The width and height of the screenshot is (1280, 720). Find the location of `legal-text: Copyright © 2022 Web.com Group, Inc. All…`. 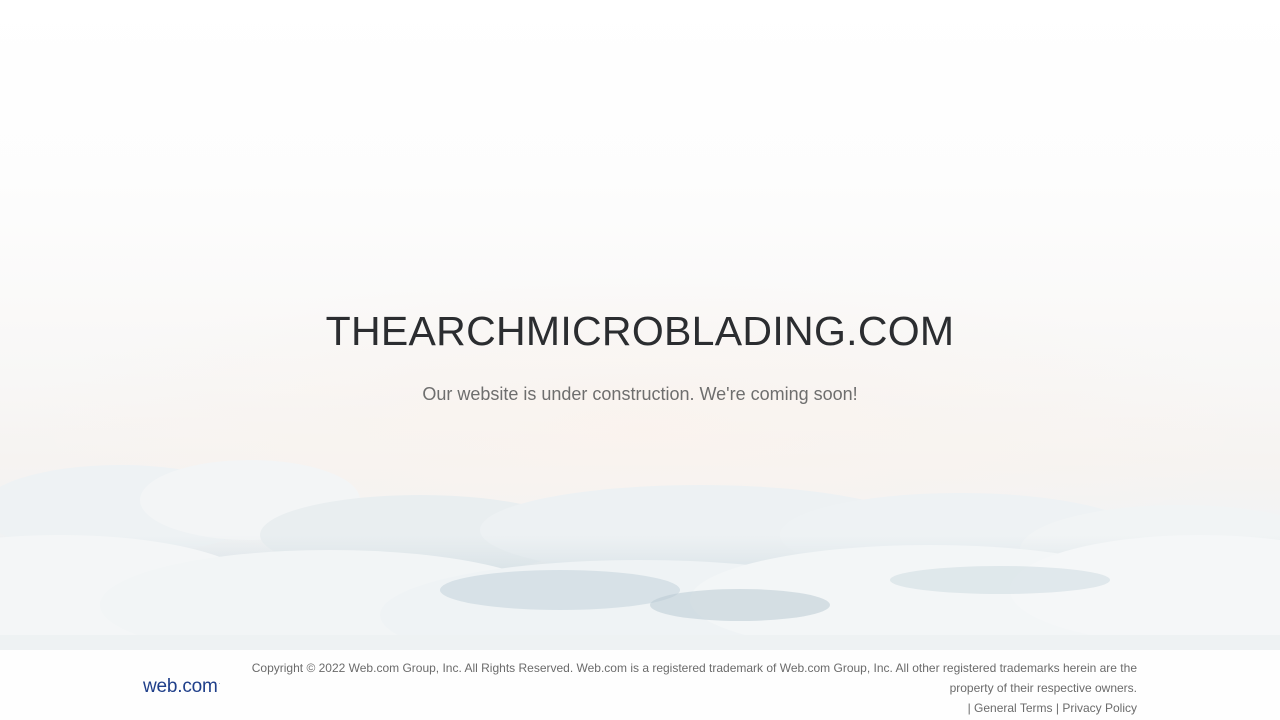

legal-text: Copyright © 2022 Web.com Group, Inc. All… is located at coordinates (687, 688).